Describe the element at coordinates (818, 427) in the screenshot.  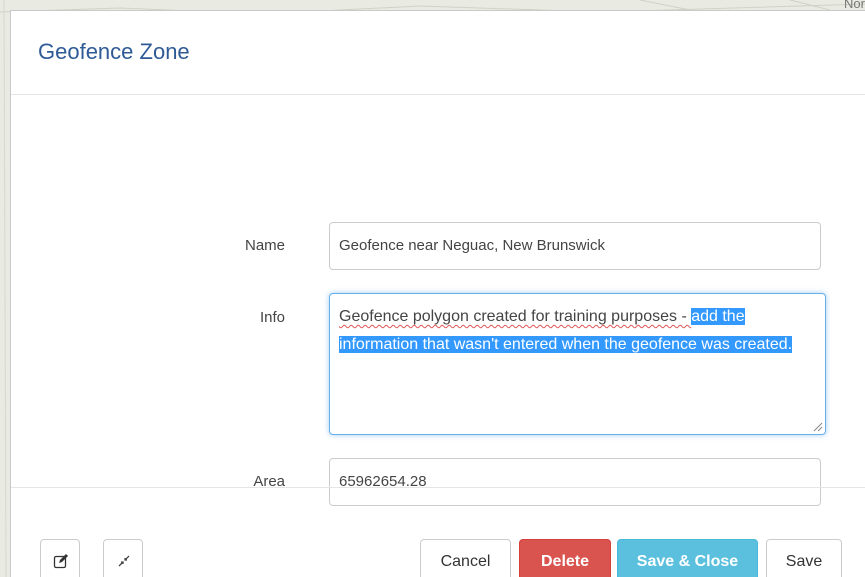
I see `resize-grip-icon` at that location.